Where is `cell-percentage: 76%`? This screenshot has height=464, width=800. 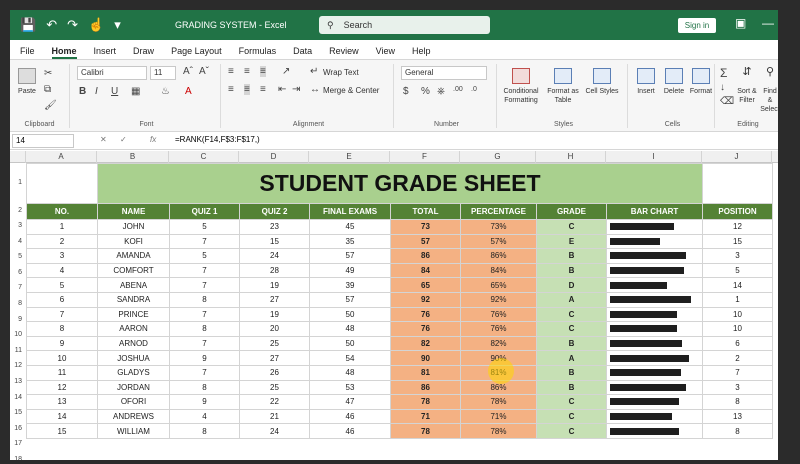 cell-percentage: 76% is located at coordinates (498, 314).